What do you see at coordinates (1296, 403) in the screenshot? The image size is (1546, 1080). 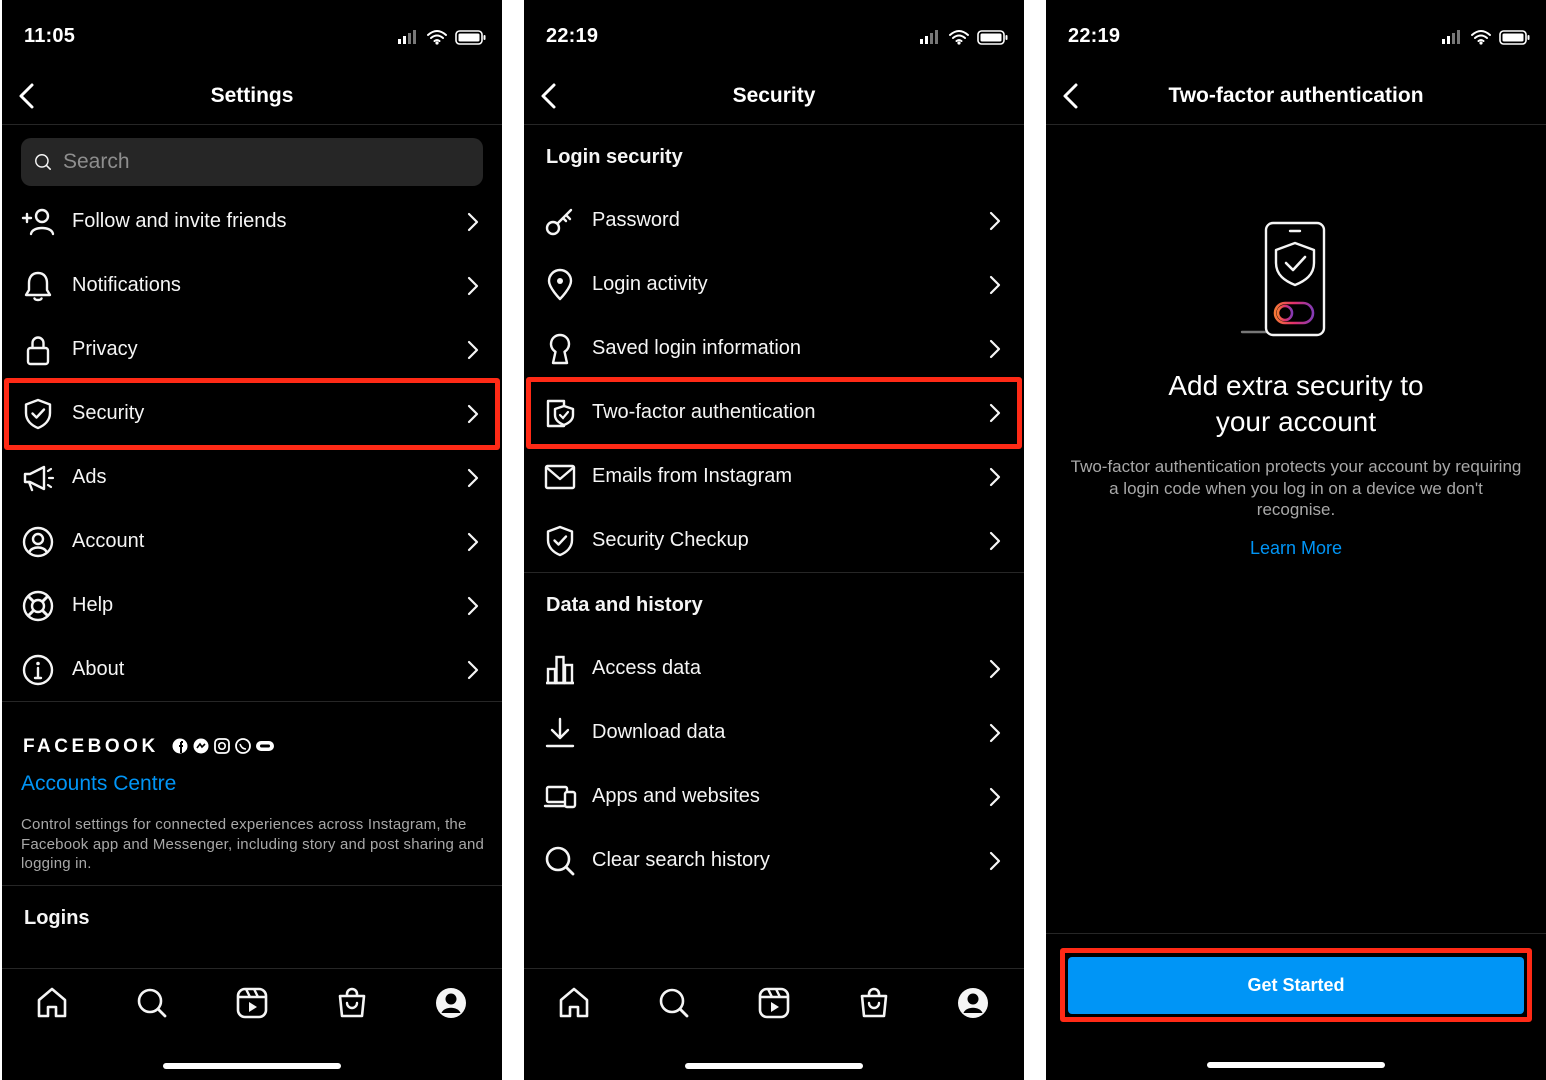 I see `tfa-heading: Add extra security to your account` at bounding box center [1296, 403].